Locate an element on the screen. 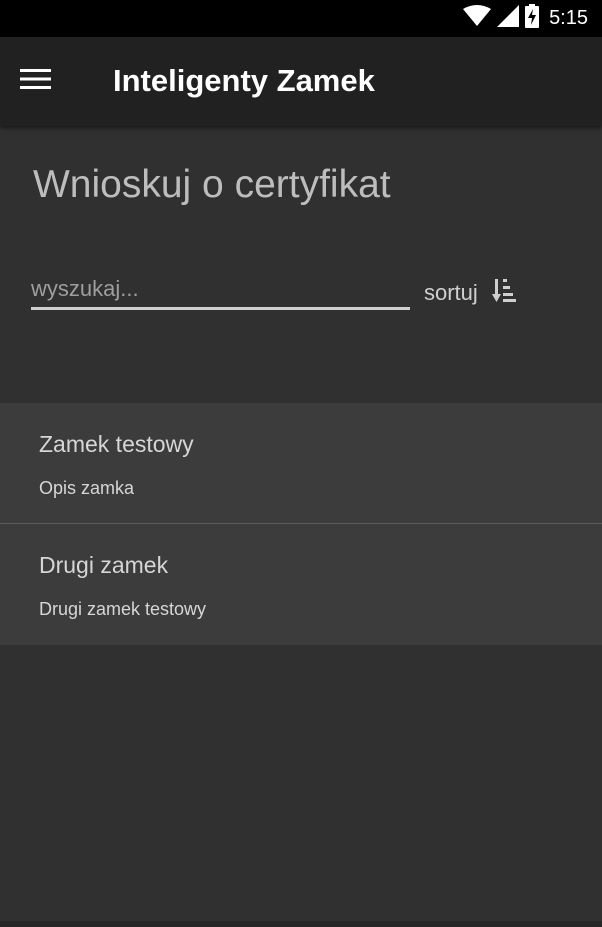 The height and width of the screenshot is (927, 602). sort-descending-icon is located at coordinates (503, 293).